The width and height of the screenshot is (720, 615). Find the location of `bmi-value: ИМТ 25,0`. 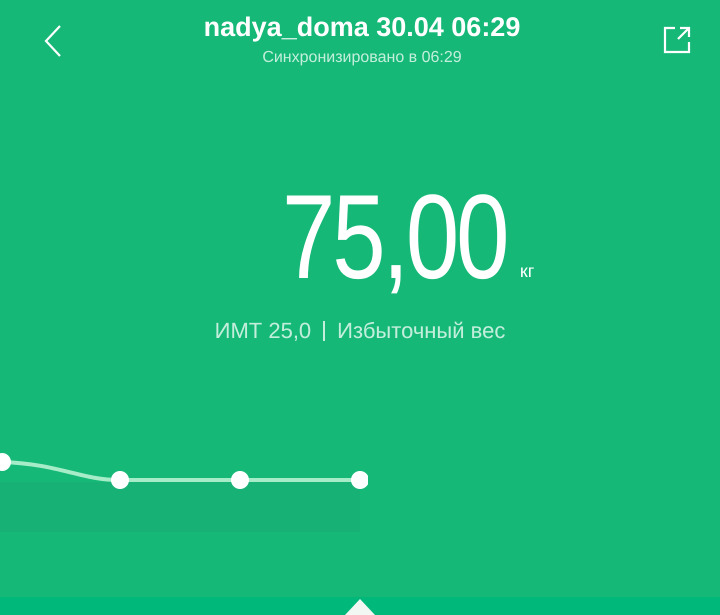

bmi-value: ИМТ 25,0 is located at coordinates (263, 331).